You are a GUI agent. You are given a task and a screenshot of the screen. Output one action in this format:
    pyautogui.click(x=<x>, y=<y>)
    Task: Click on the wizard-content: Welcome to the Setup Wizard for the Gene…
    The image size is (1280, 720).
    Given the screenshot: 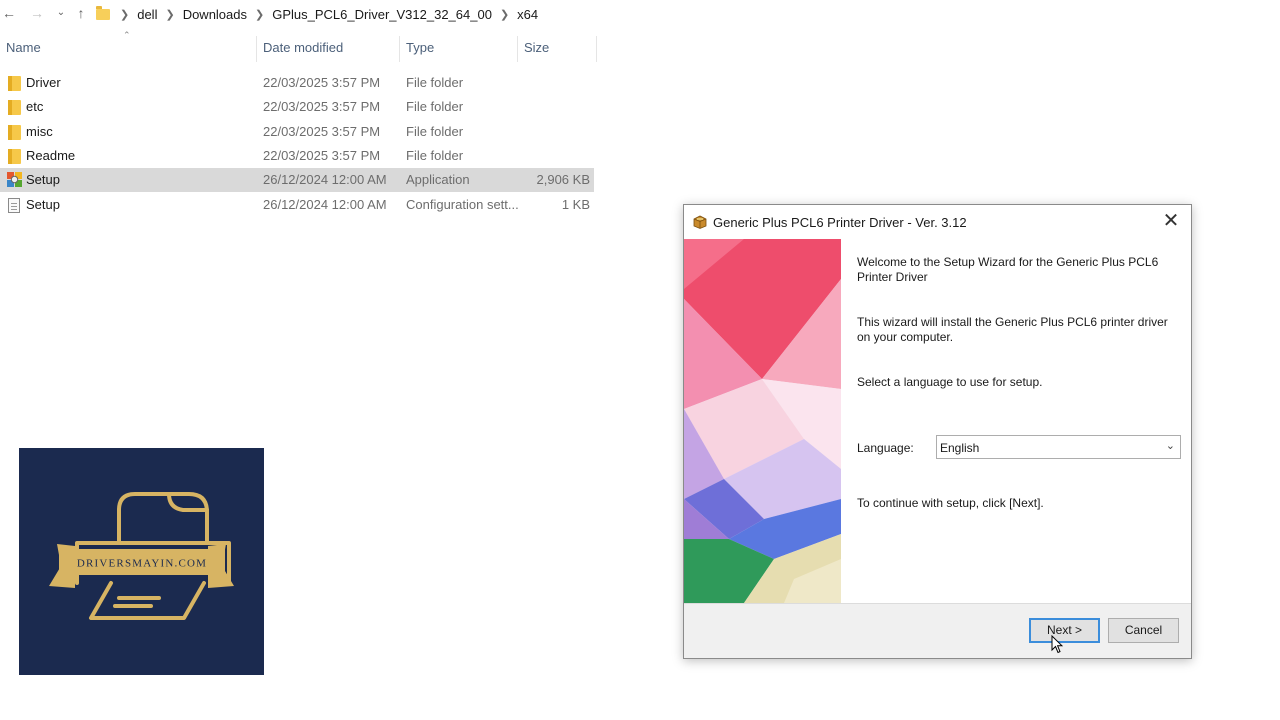 What is the action you would take?
    pyautogui.click(x=1016, y=421)
    